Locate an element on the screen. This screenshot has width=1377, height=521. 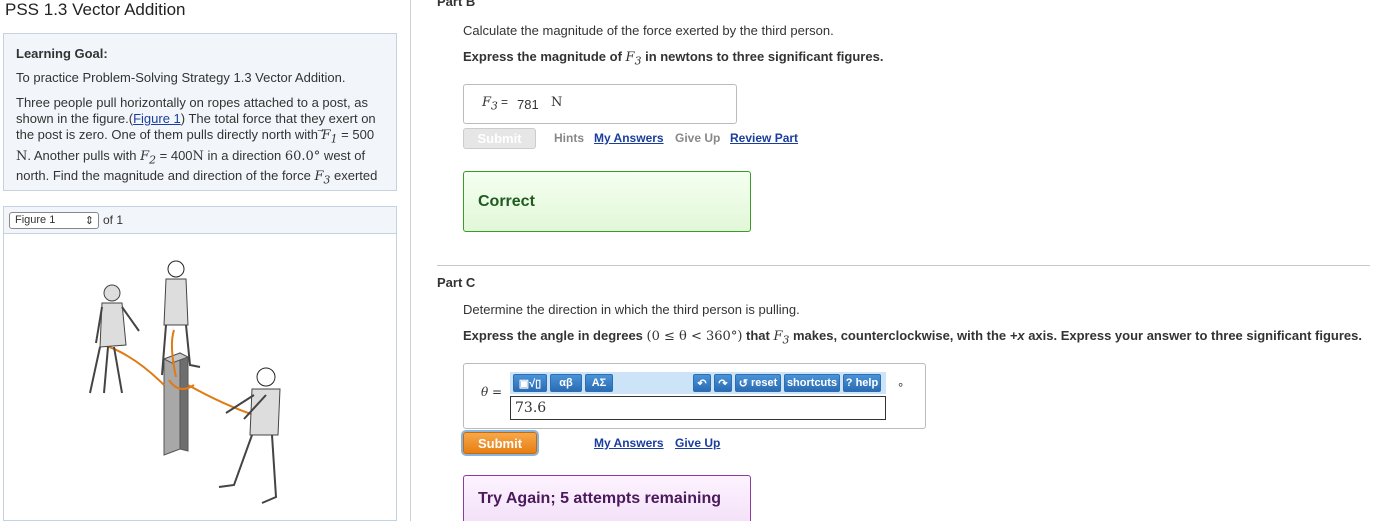
correct-feedback-text: Correct is located at coordinates (506, 201).